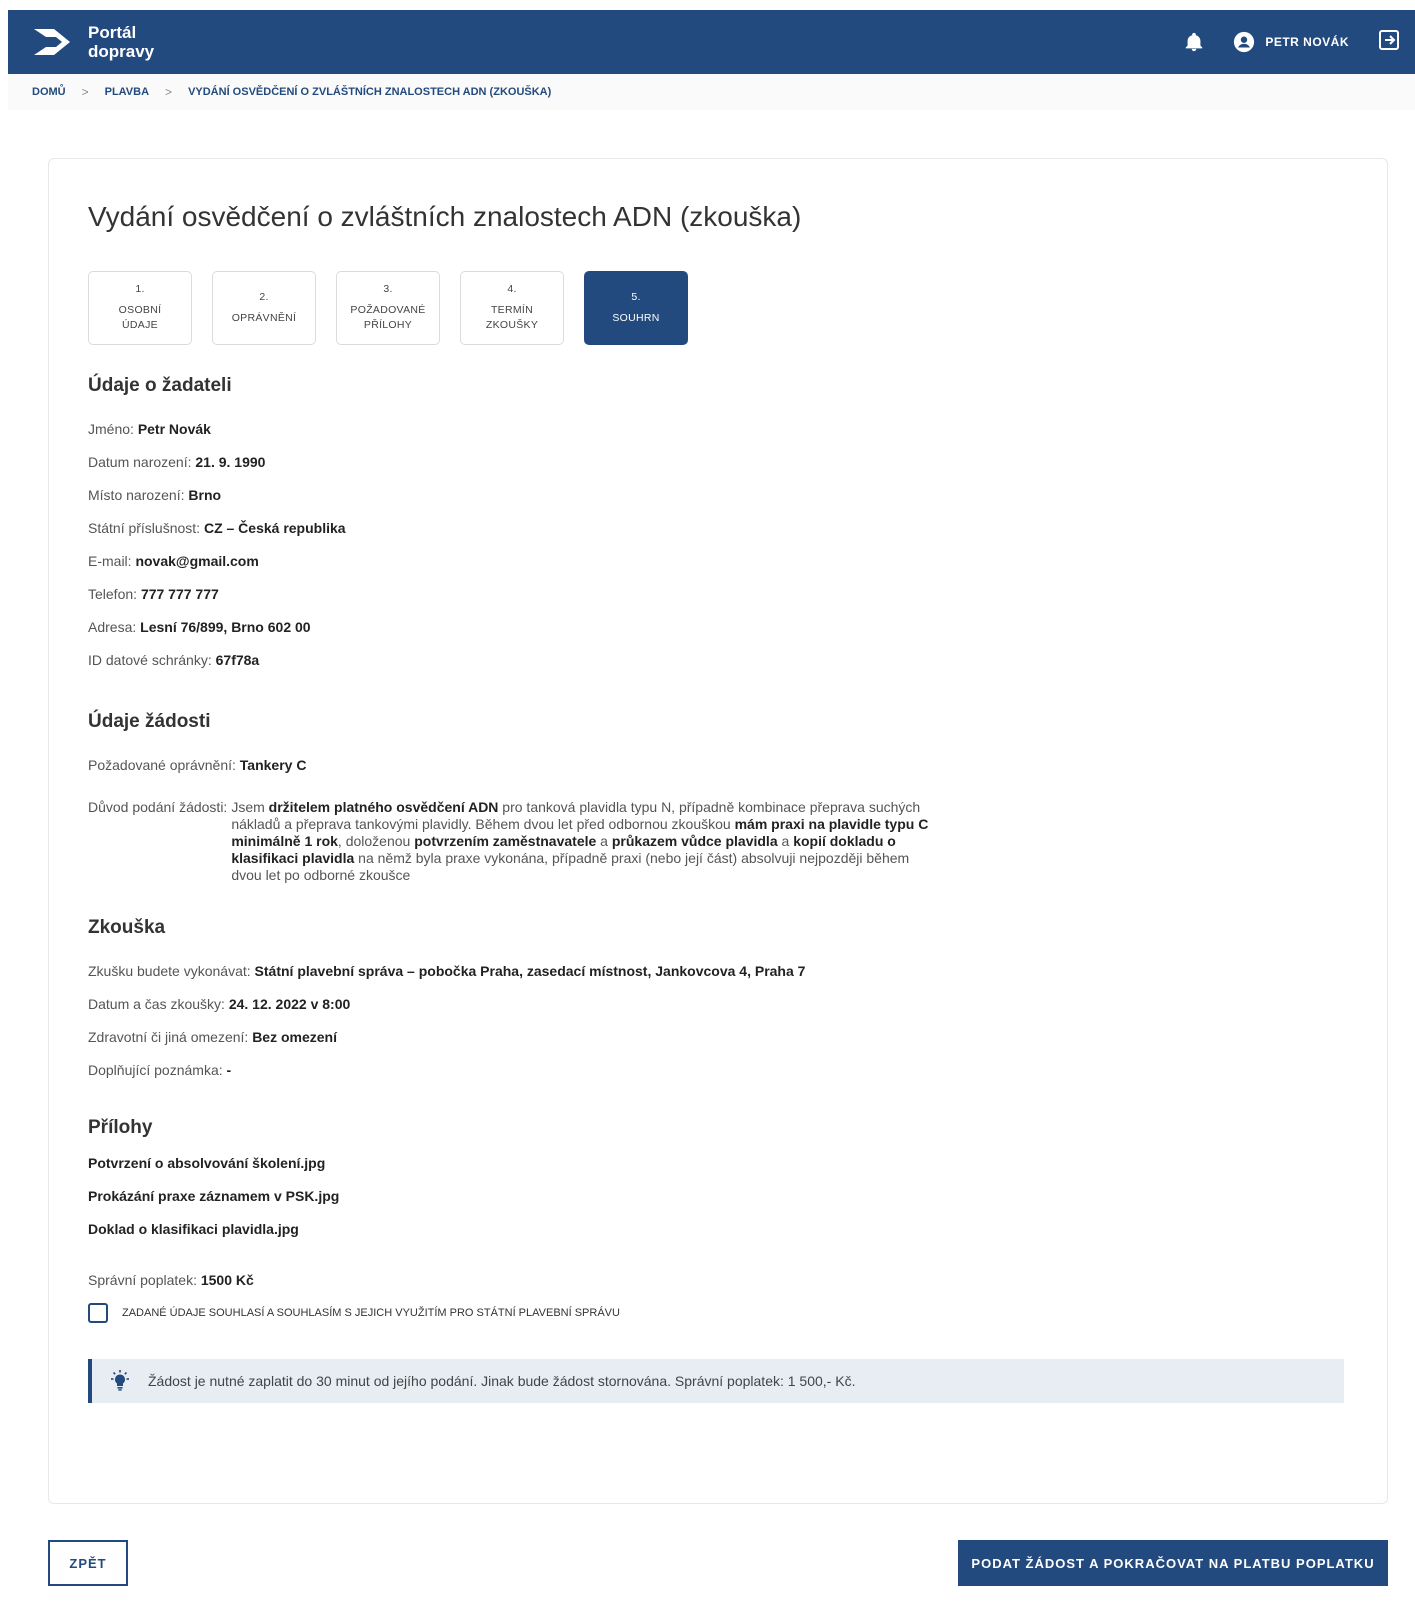 The image size is (1415, 1610). Describe the element at coordinates (711, 42) in the screenshot. I see `top-header: Portál dopravy PETR NOVÁK` at that location.